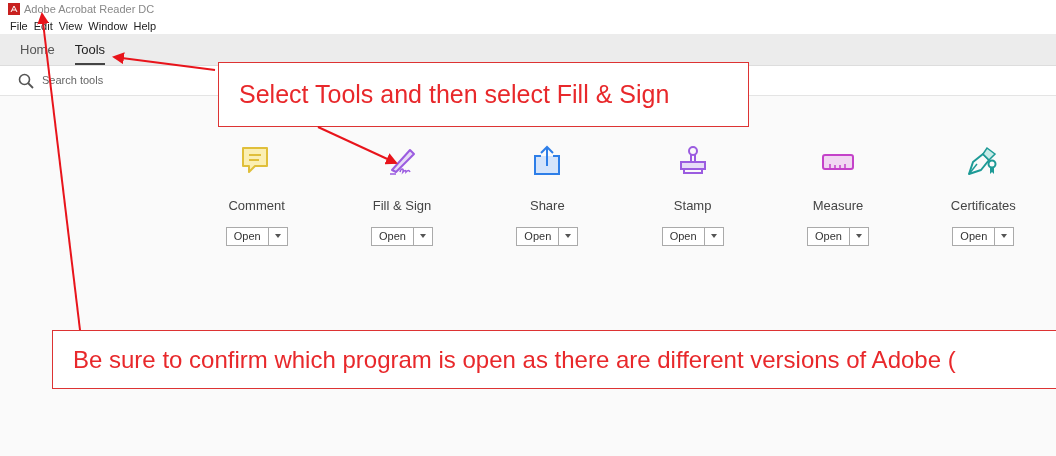  I want to click on tool-label: Share, so click(547, 206).